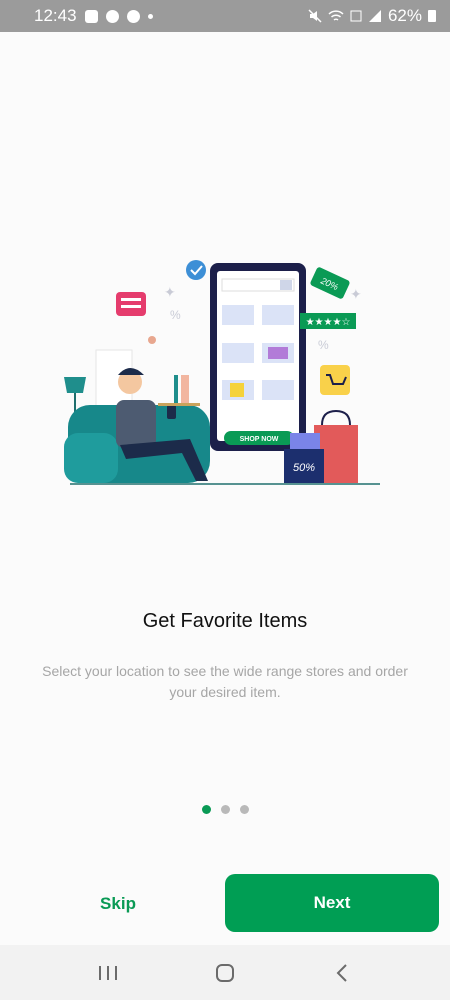 This screenshot has height=1000, width=450. What do you see at coordinates (112, 16) in the screenshot?
I see `chat-bubble-icon` at bounding box center [112, 16].